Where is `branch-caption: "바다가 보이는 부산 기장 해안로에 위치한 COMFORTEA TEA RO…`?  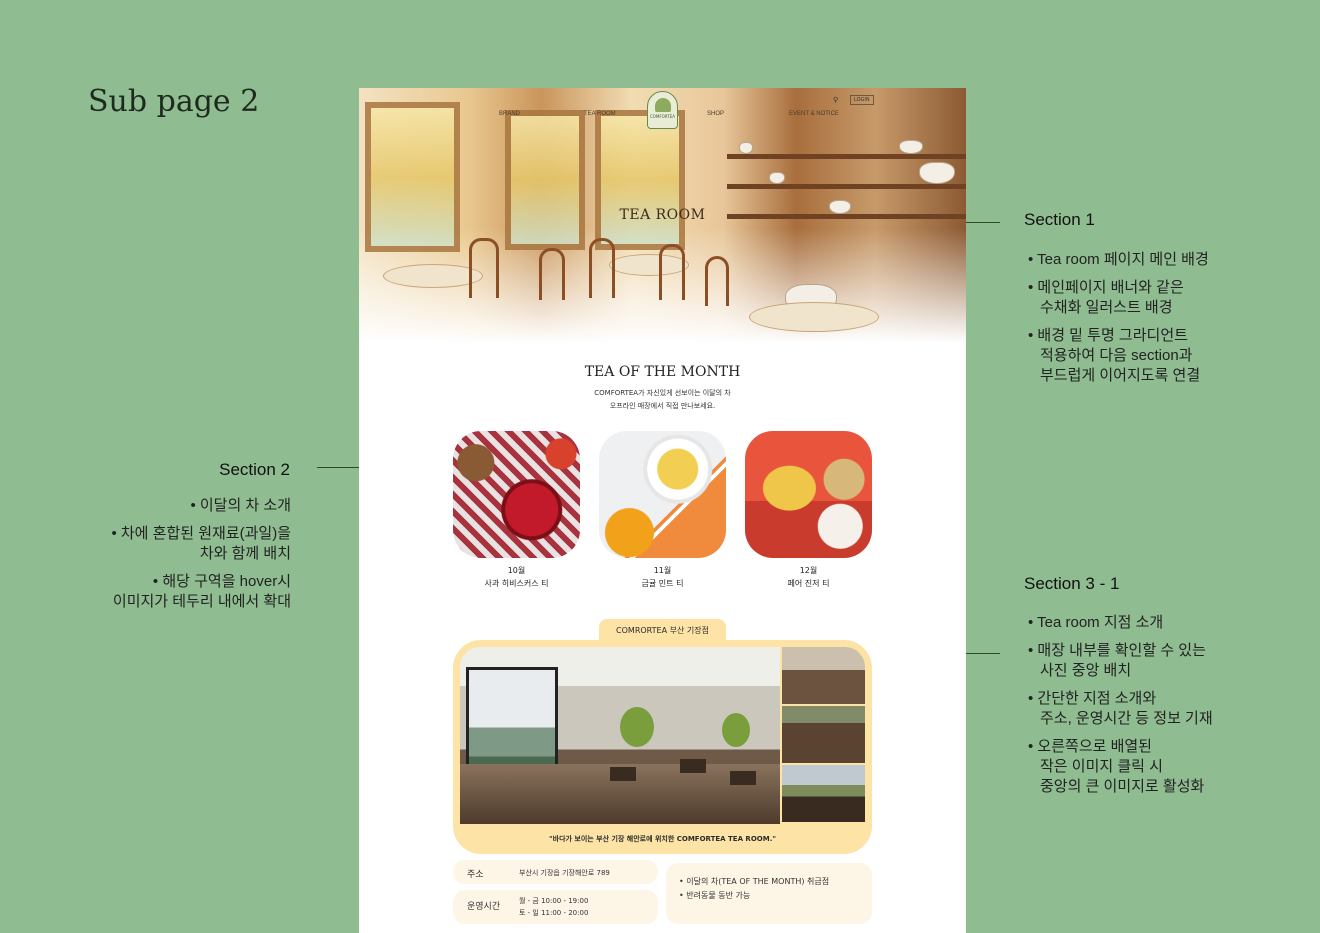
branch-caption: "바다가 보이는 부산 기장 해안로에 위치한 COMFORTEA TEA RO… is located at coordinates (662, 839).